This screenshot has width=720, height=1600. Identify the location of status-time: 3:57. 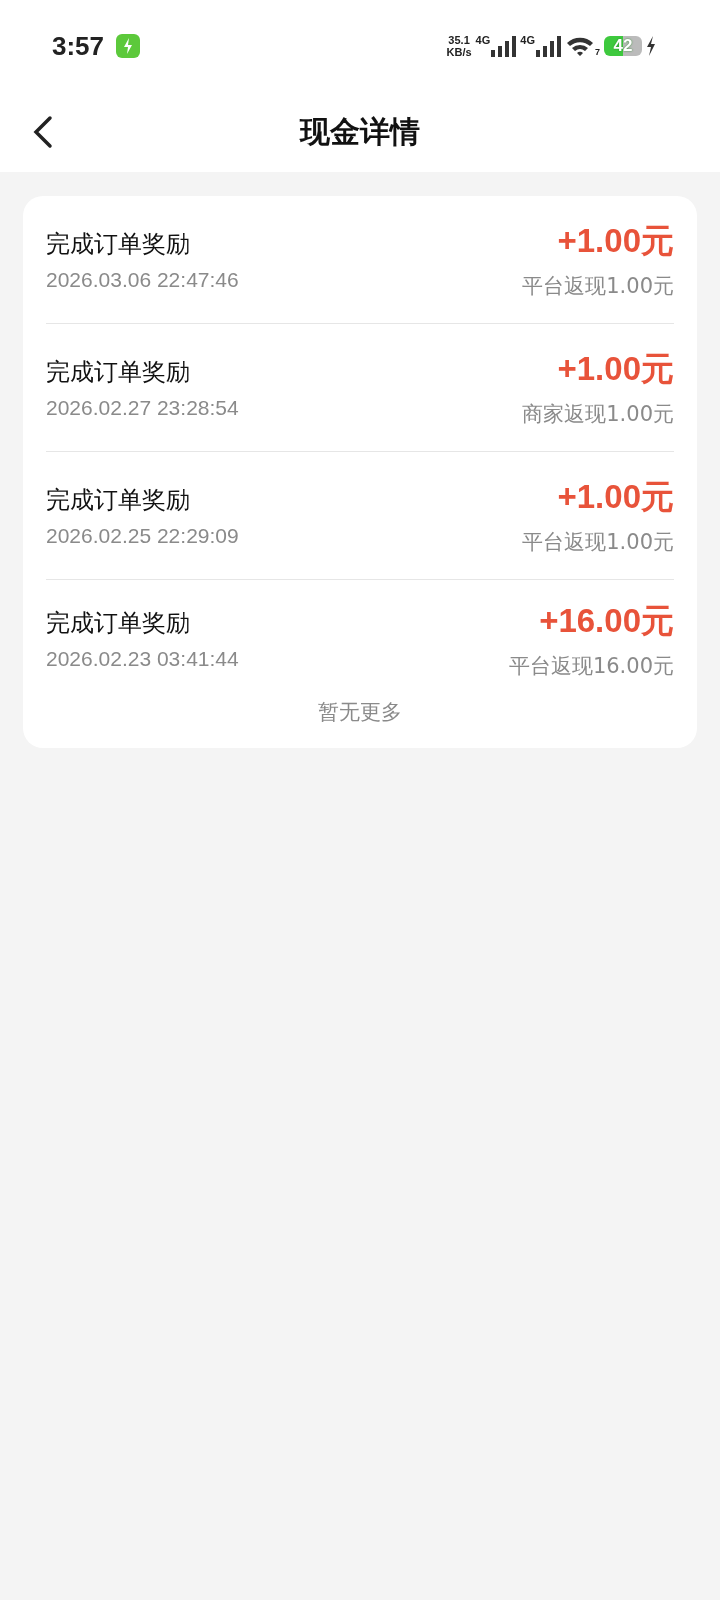
(78, 46).